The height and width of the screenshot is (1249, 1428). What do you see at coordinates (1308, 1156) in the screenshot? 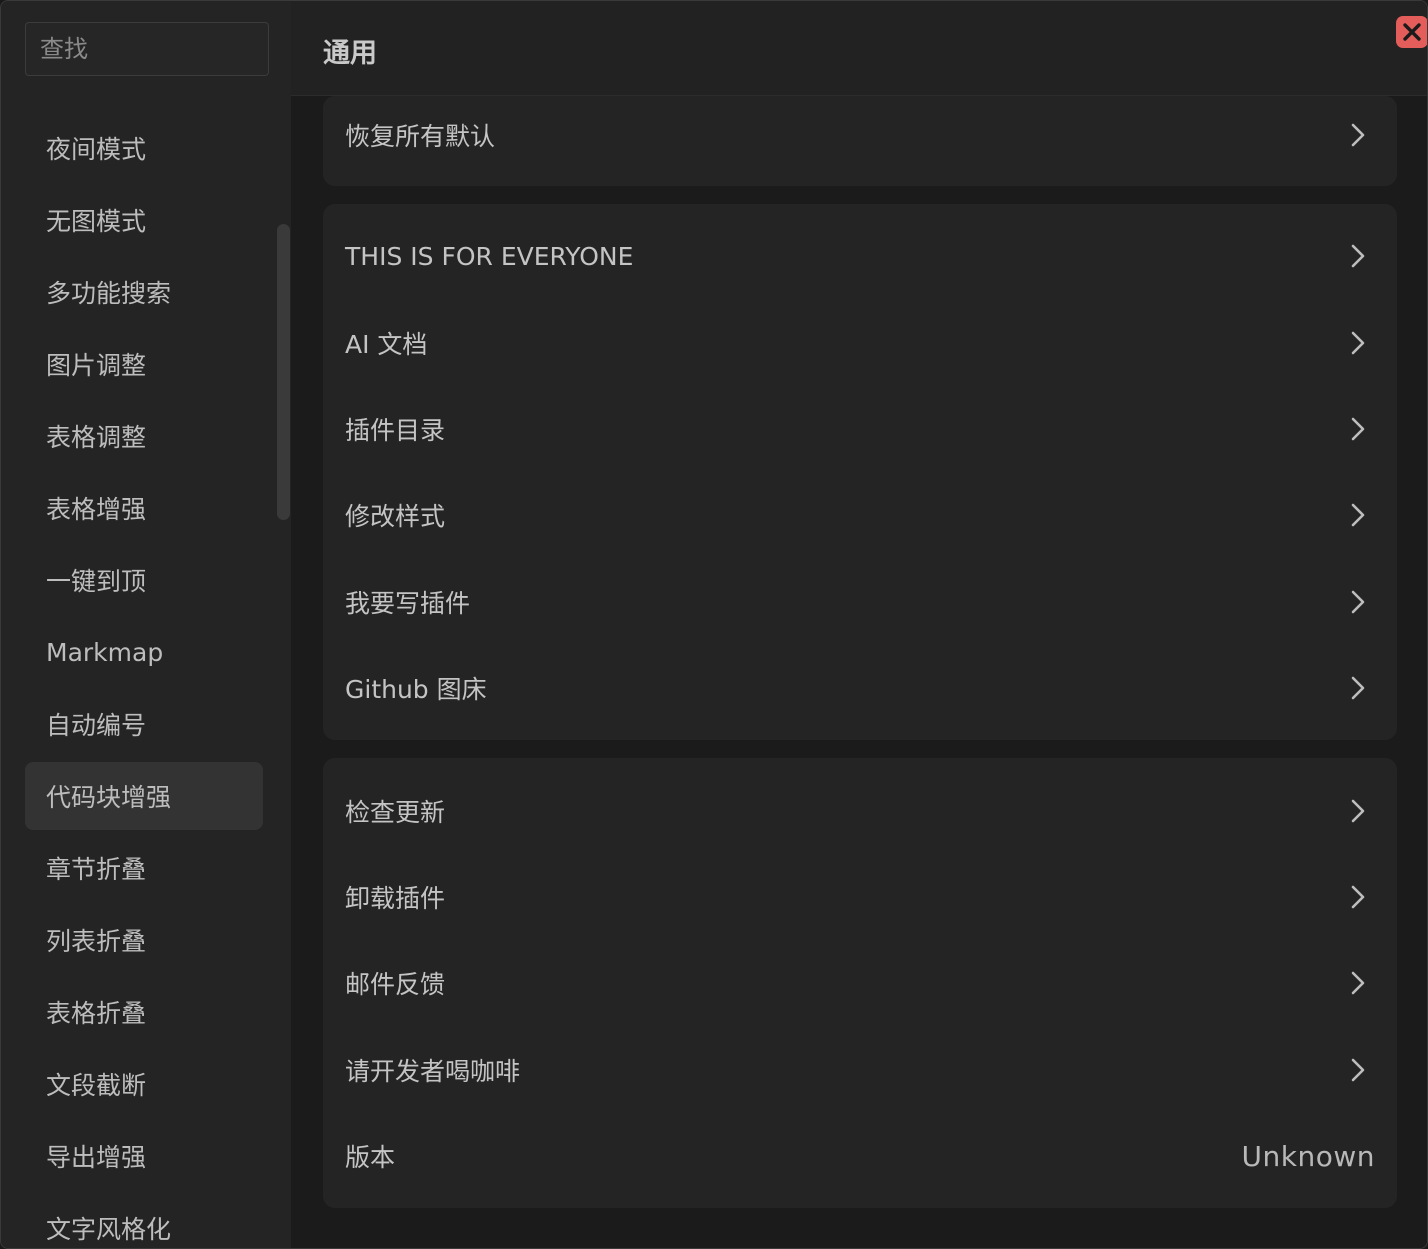
I see `version-value: Unknown` at bounding box center [1308, 1156].